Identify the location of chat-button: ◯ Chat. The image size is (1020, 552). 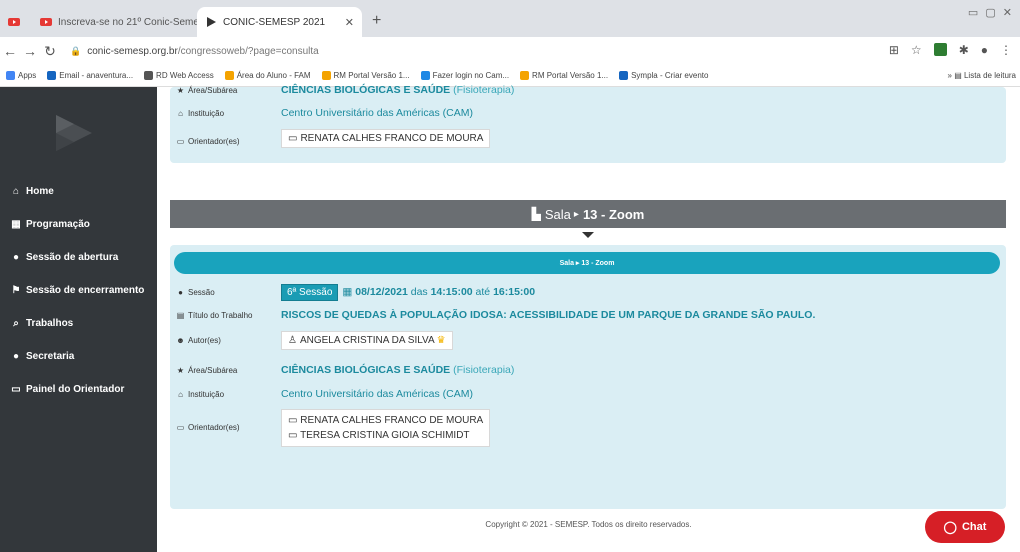
(965, 527).